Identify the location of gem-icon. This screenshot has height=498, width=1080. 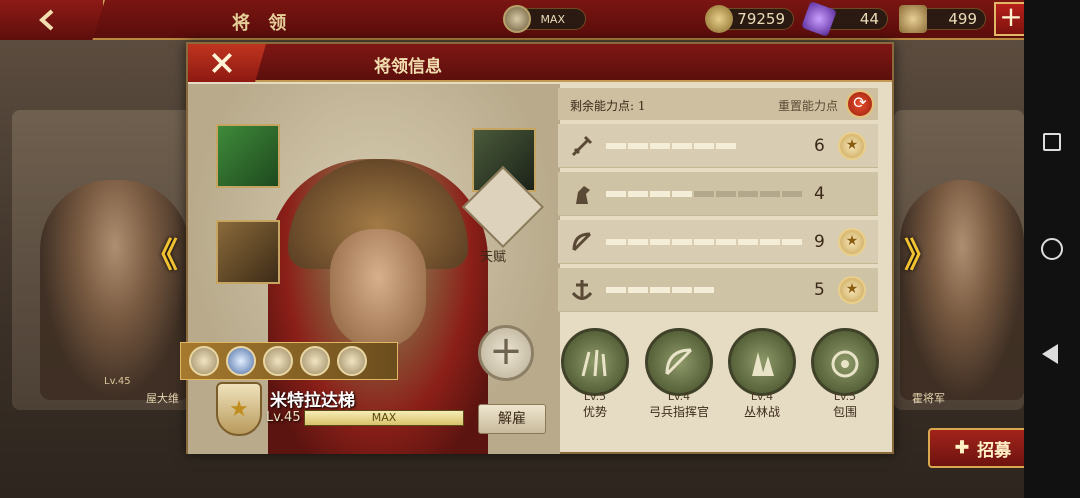
(819, 19).